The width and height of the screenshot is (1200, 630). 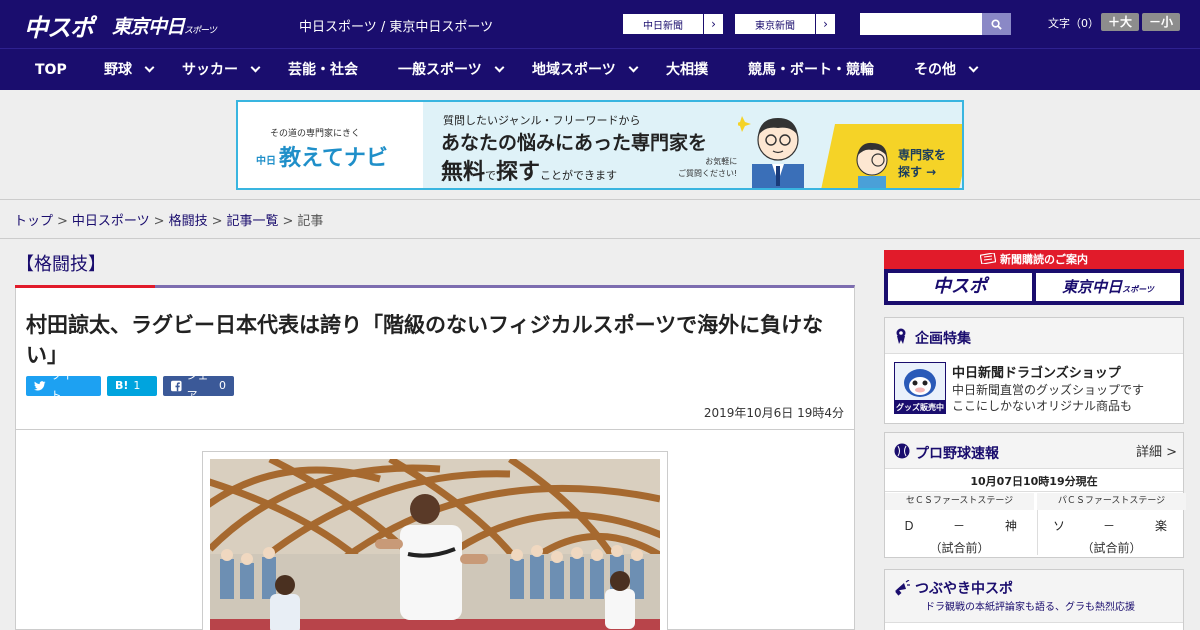 I want to click on banner-line1: 質問したいジャンル・フリーワードから, so click(x=542, y=120).